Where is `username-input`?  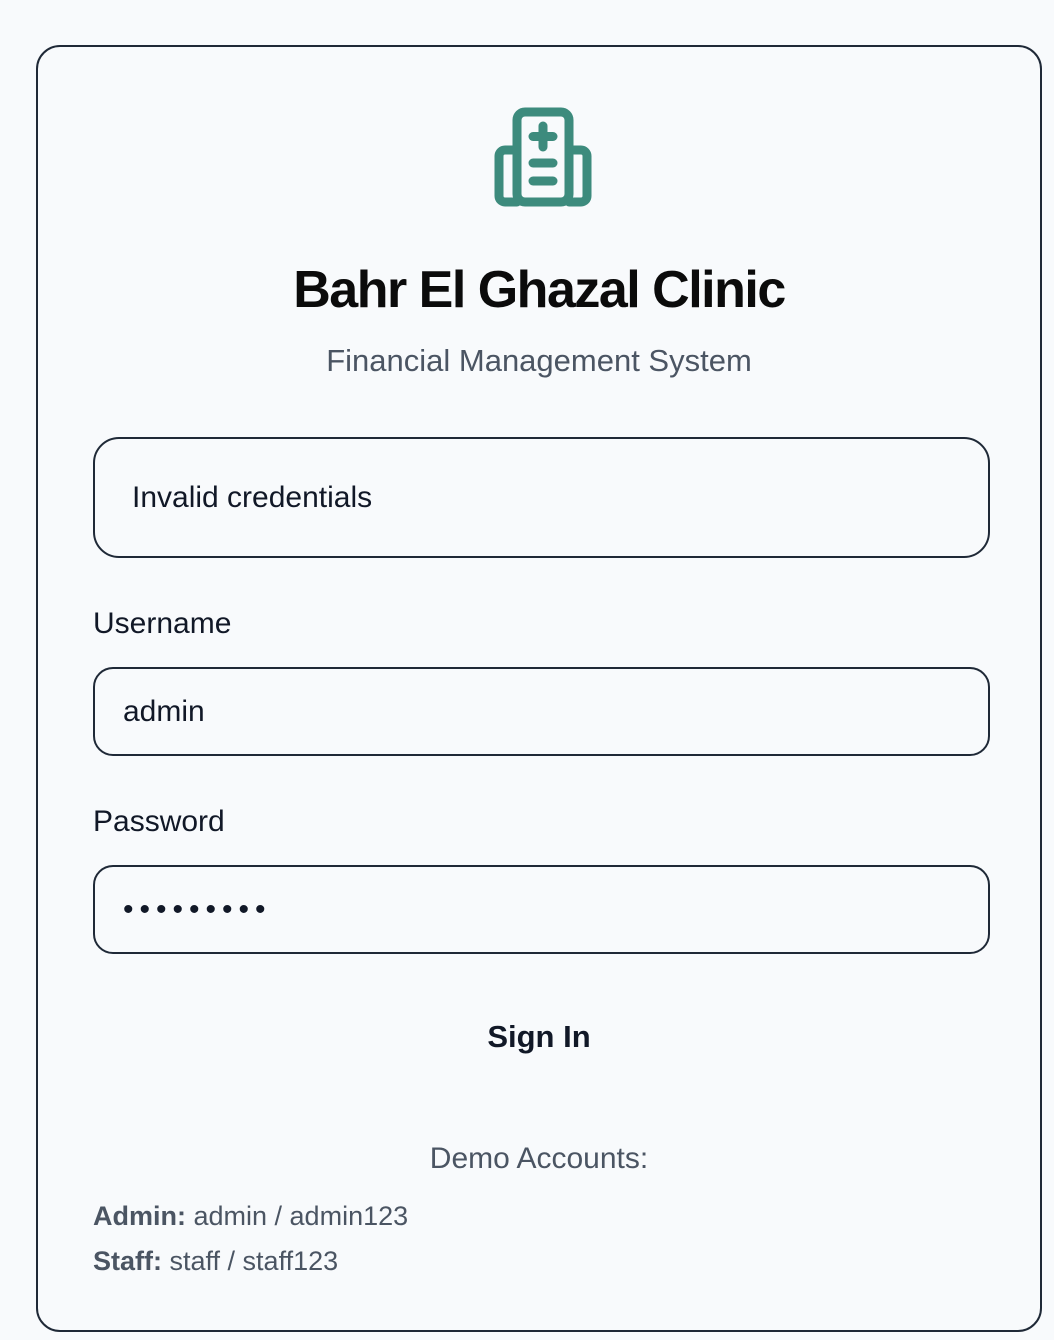
username-input is located at coordinates (541, 711).